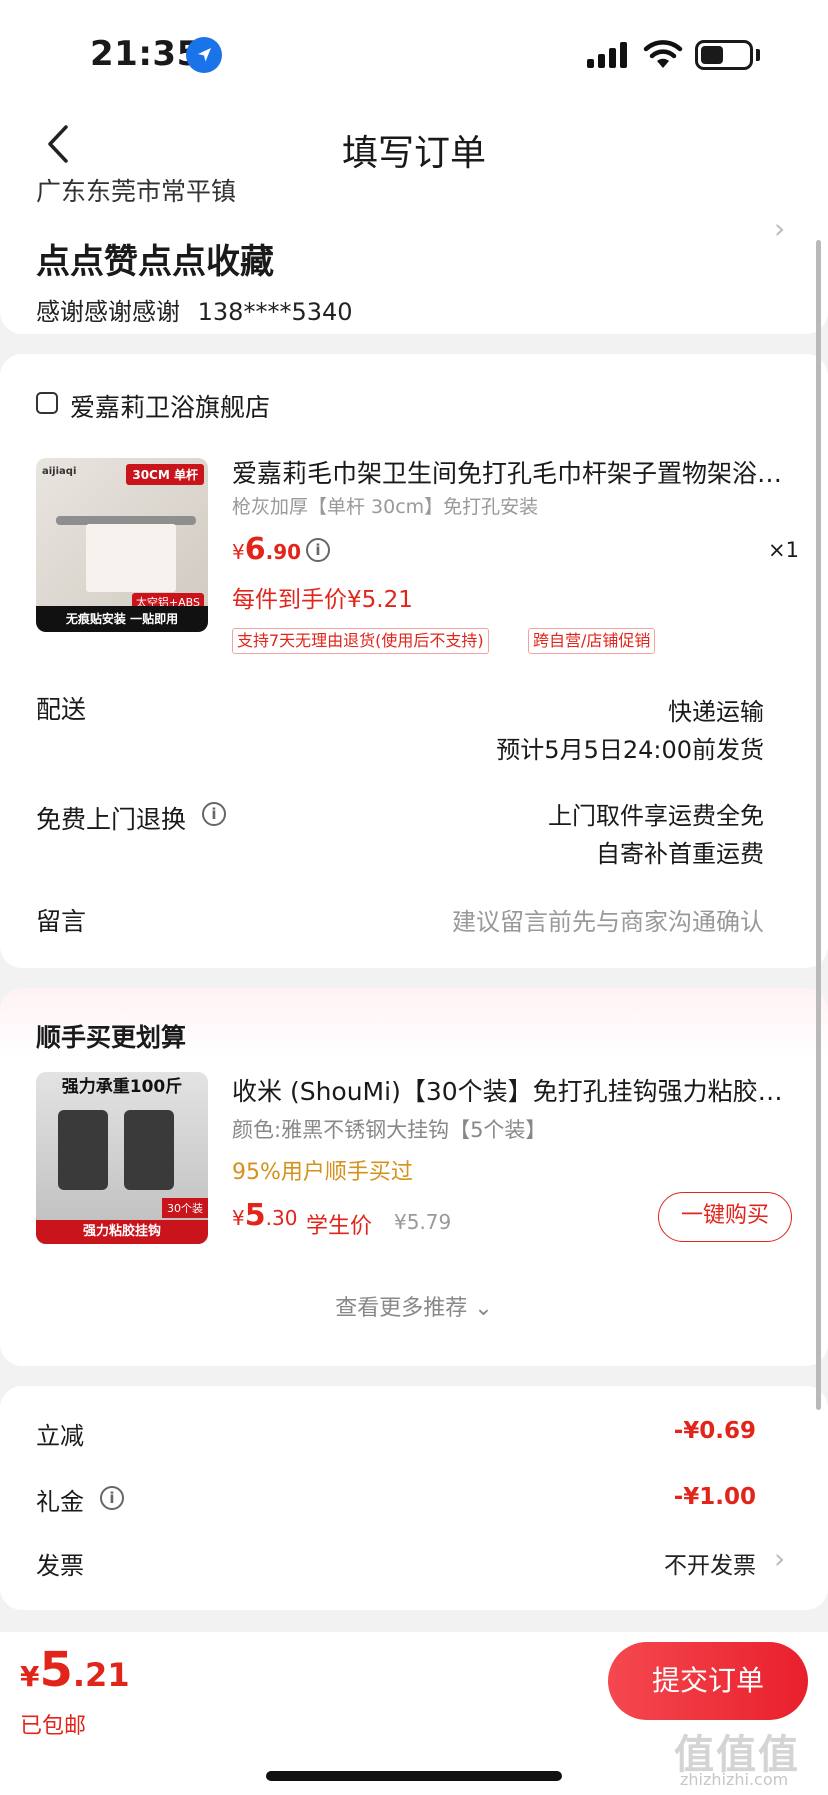 This screenshot has height=1795, width=828. Describe the element at coordinates (204, 55) in the screenshot. I see `location-arrow-icon` at that location.